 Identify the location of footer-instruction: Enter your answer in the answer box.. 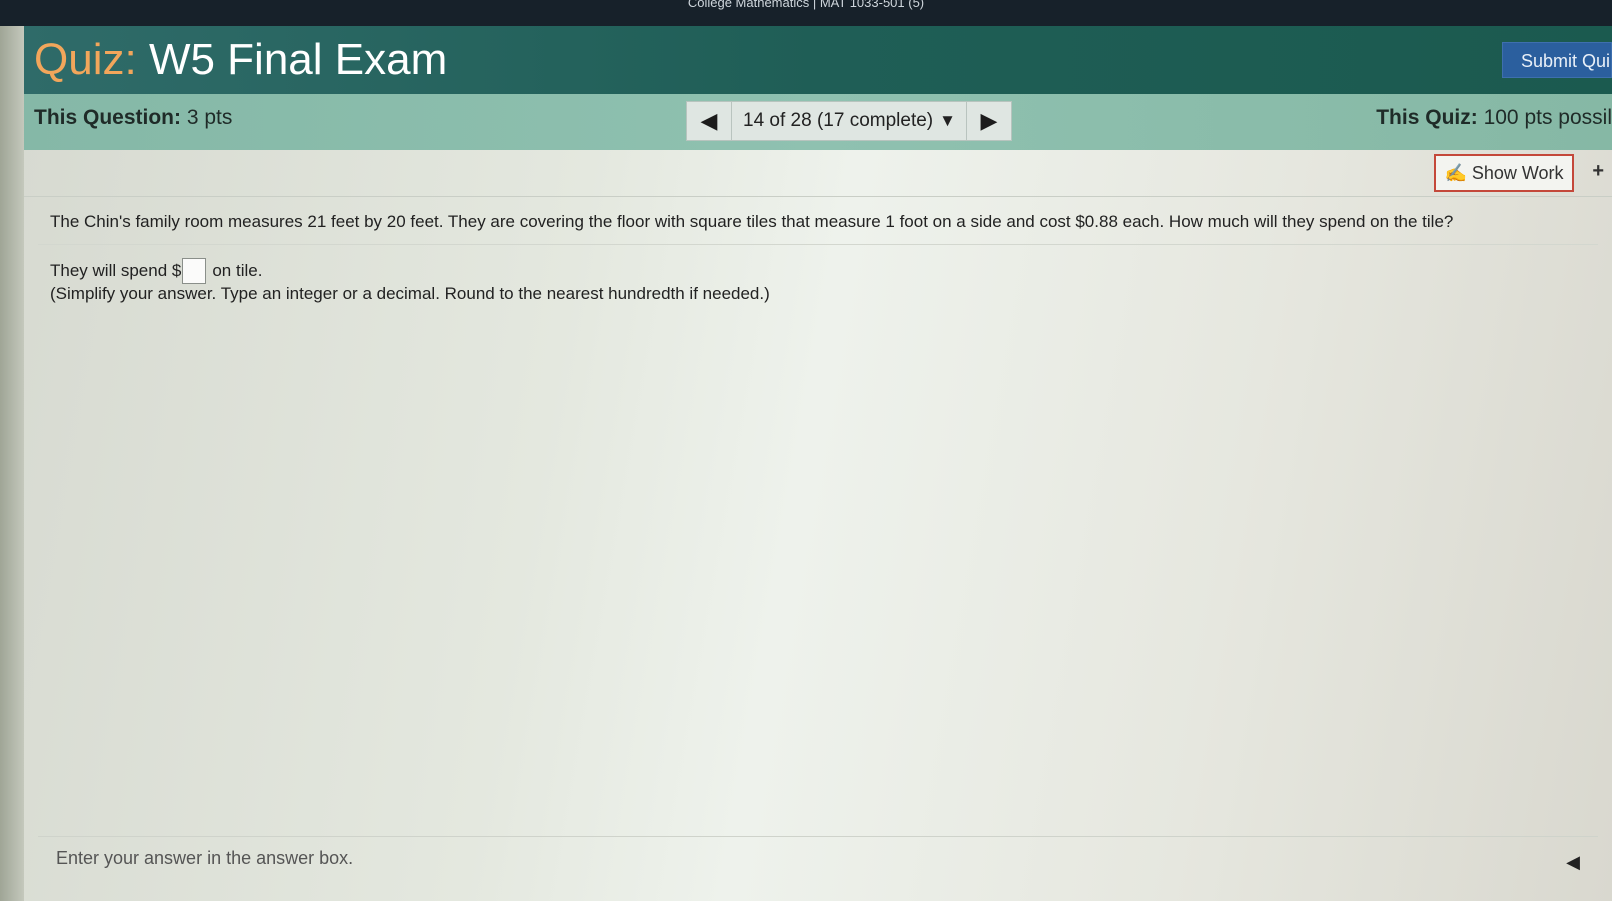
(205, 858).